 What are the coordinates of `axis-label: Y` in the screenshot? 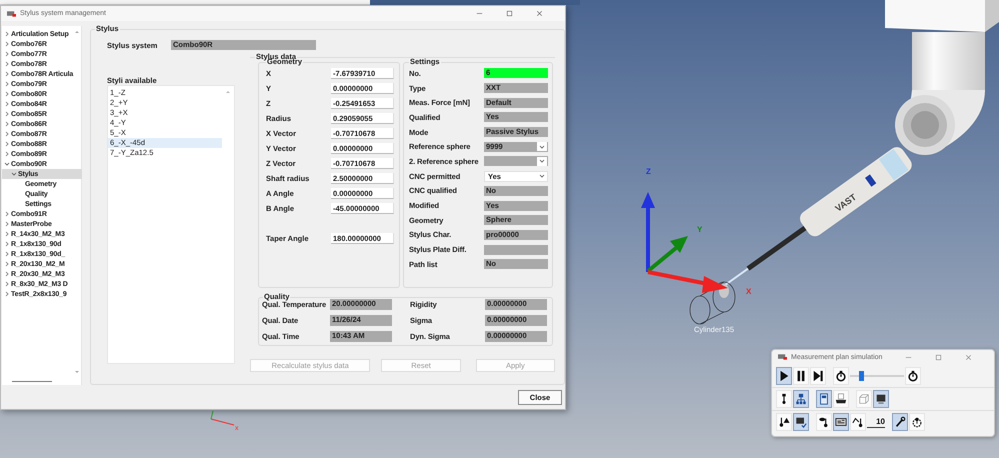 It's located at (699, 229).